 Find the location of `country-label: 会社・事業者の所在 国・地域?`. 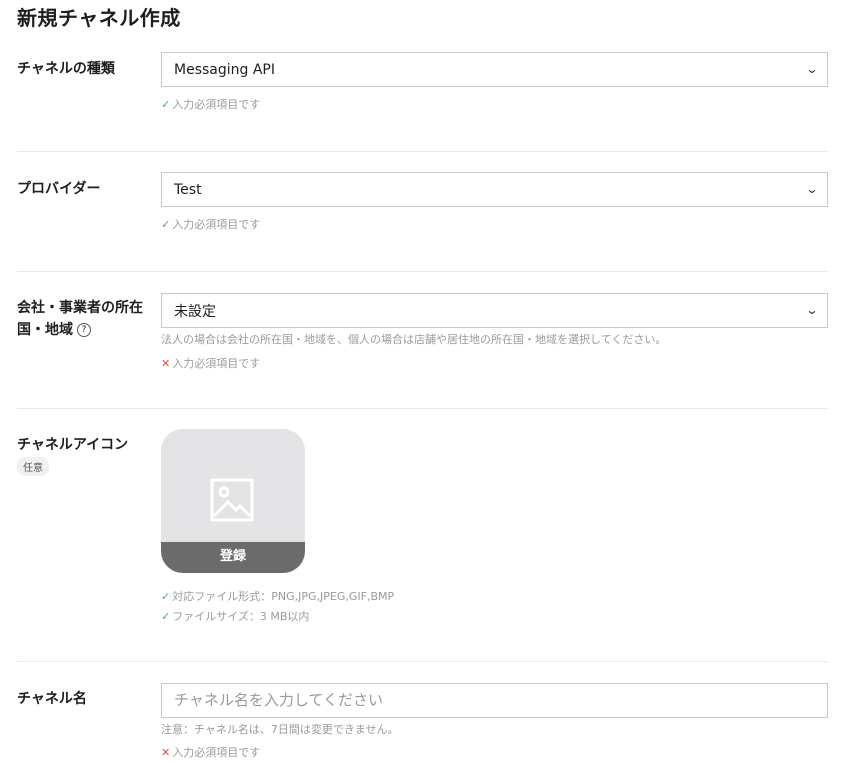

country-label: 会社・事業者の所在 国・地域? is located at coordinates (80, 319).